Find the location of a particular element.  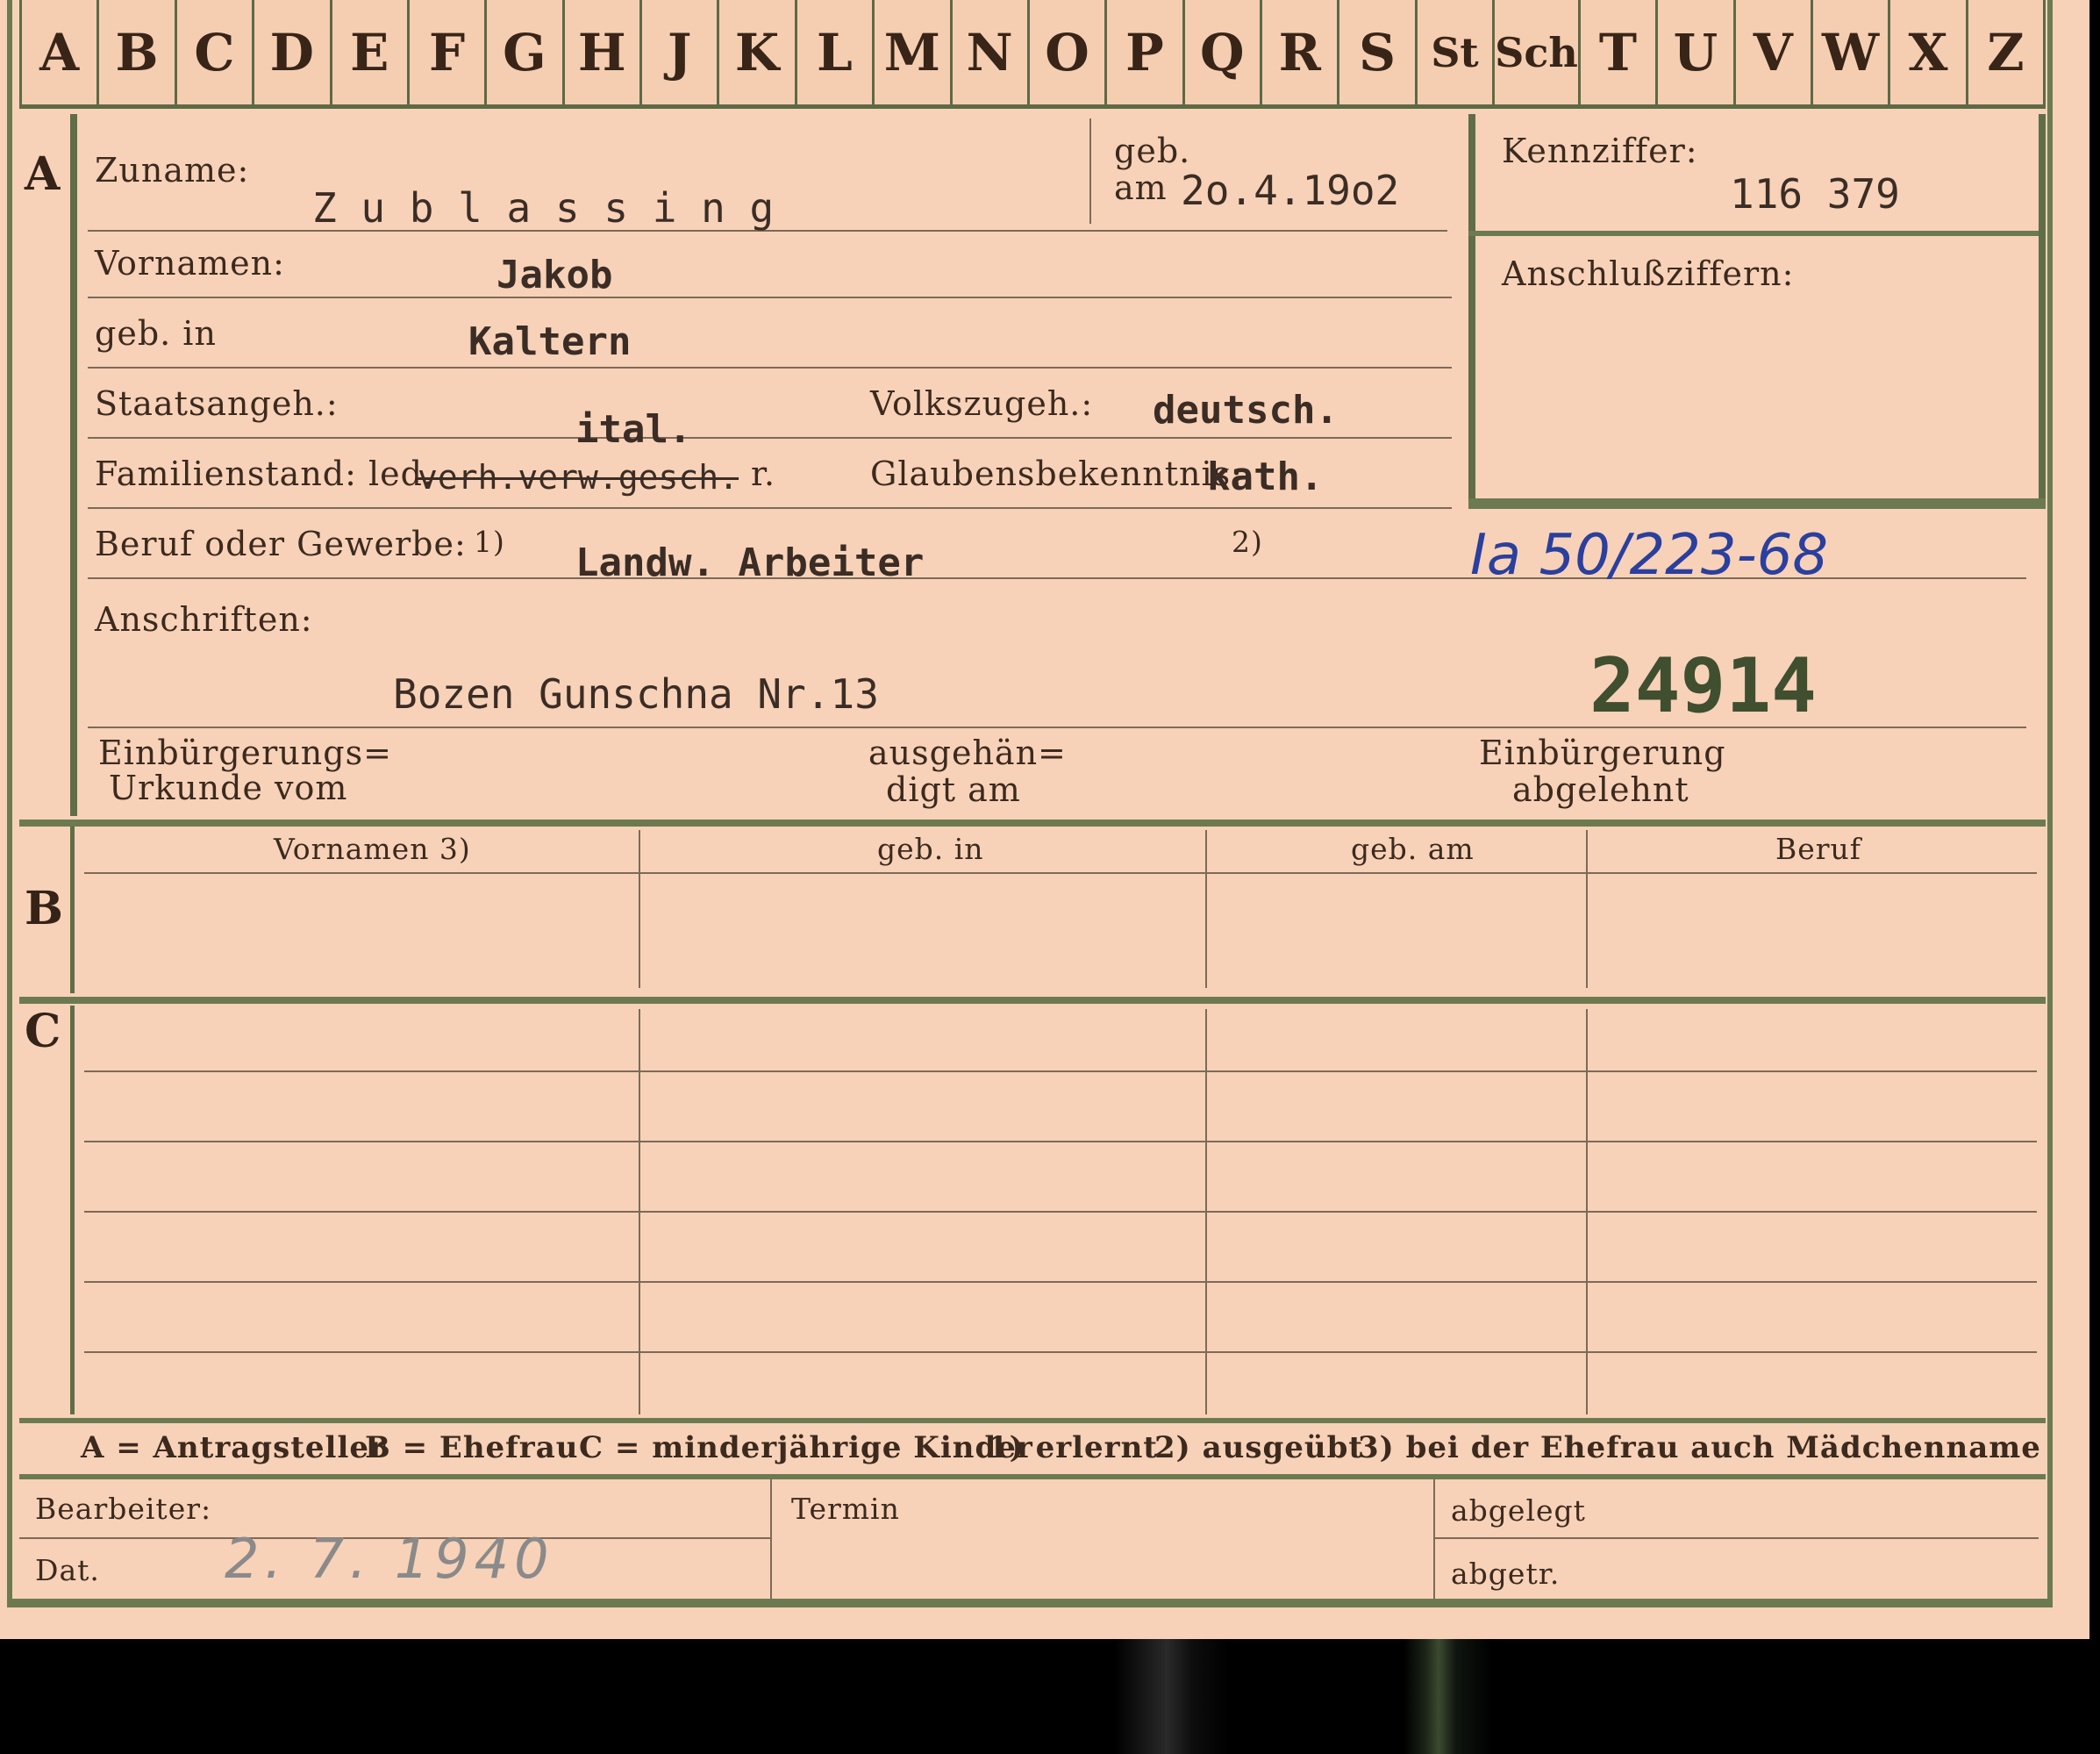

index-letter-st: St is located at coordinates (1456, 55).